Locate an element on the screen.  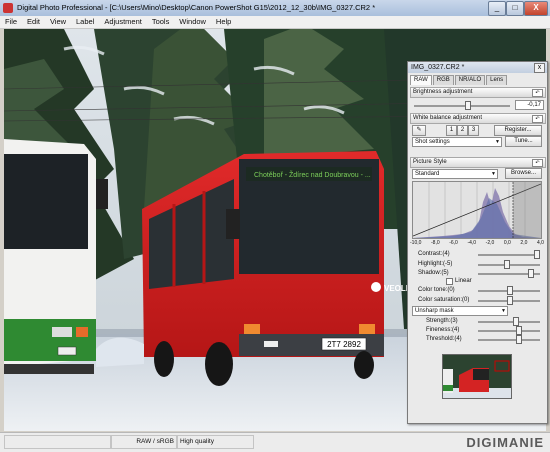
palette-title-bar: IMG_0327.CR2 * x is located at coordinates (477, 67).